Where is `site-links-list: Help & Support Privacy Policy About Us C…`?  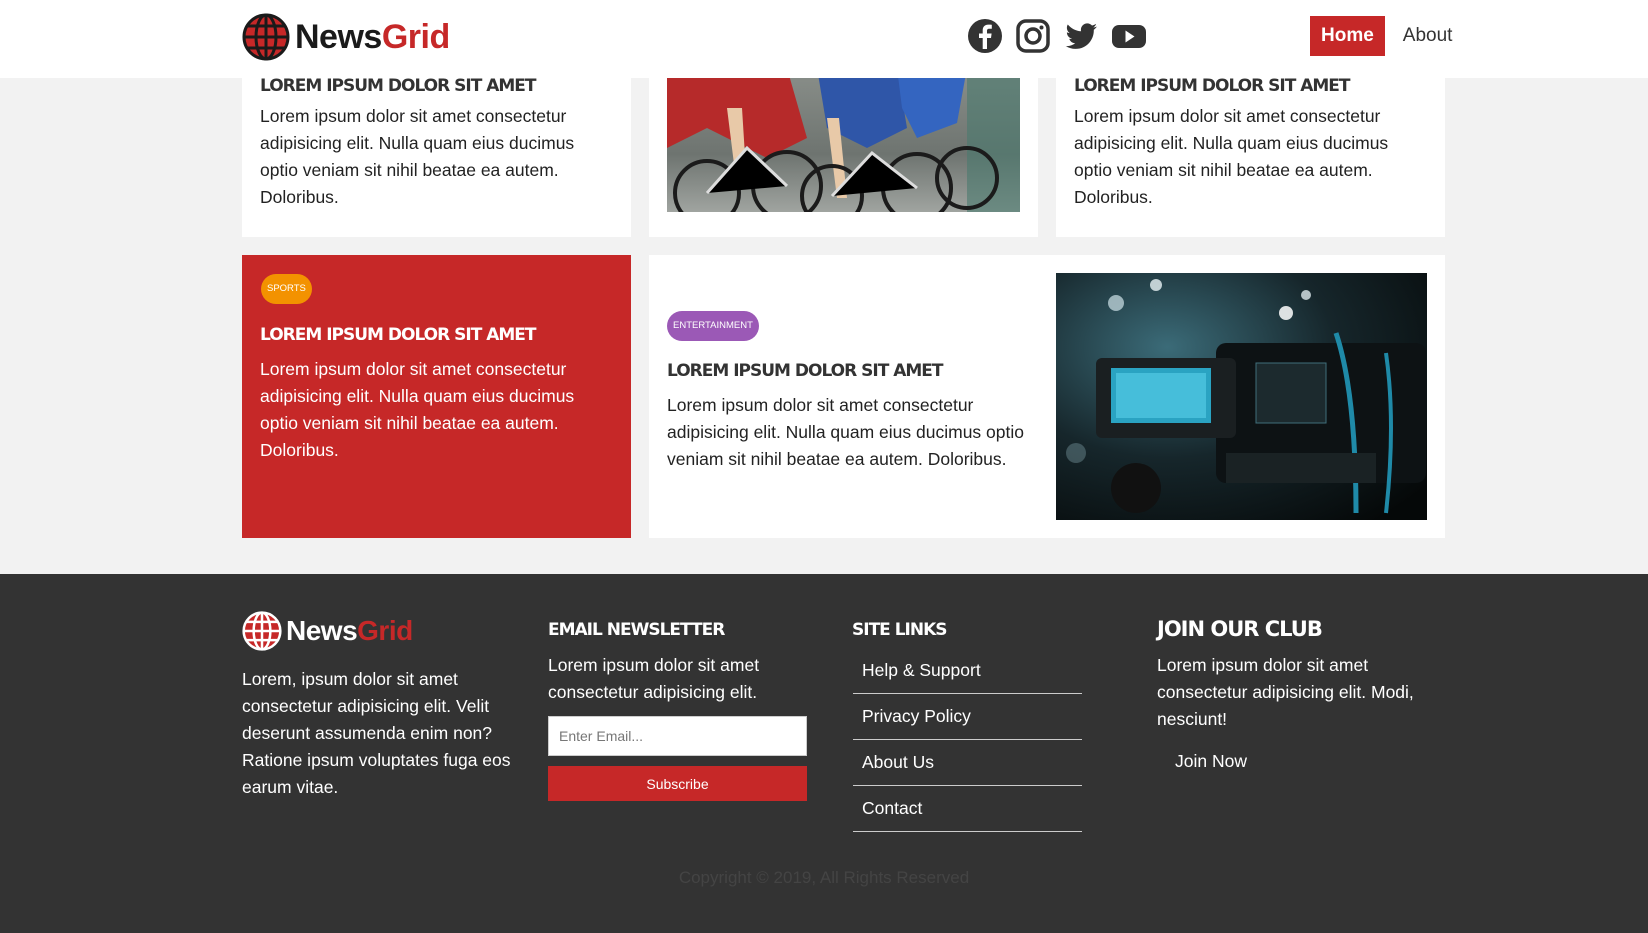 site-links-list: Help & Support Privacy Policy About Us C… is located at coordinates (967, 740).